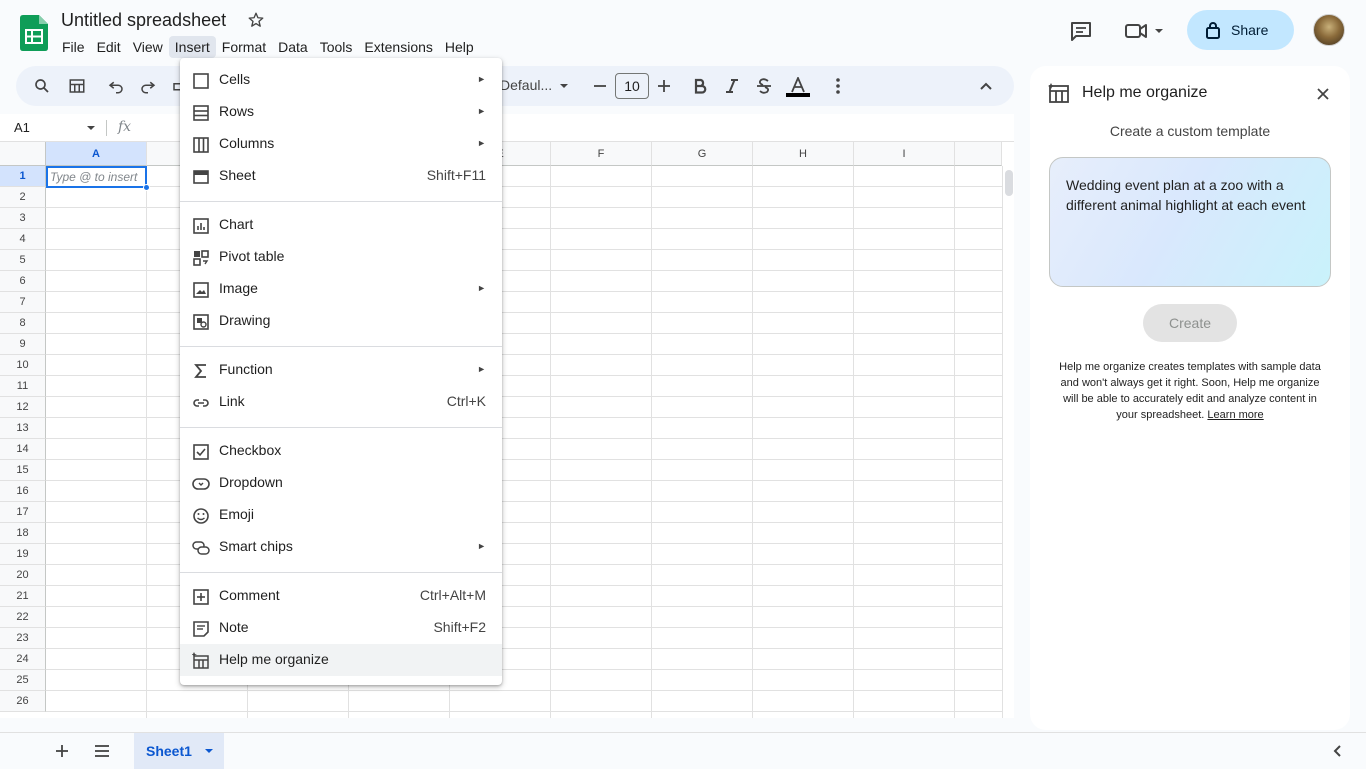 This screenshot has height=769, width=1366. Describe the element at coordinates (116, 86) in the screenshot. I see `undo-icon` at that location.